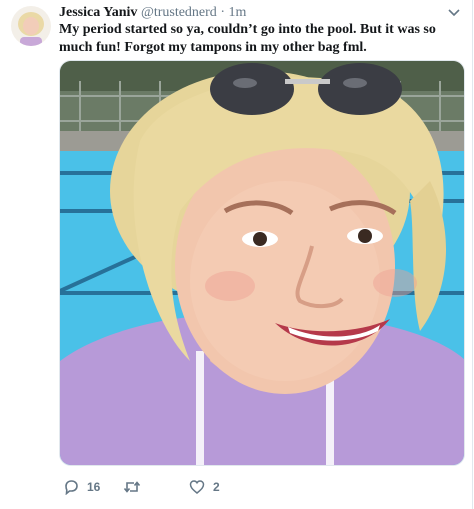  I want to click on retweet-icon, so click(132, 487).